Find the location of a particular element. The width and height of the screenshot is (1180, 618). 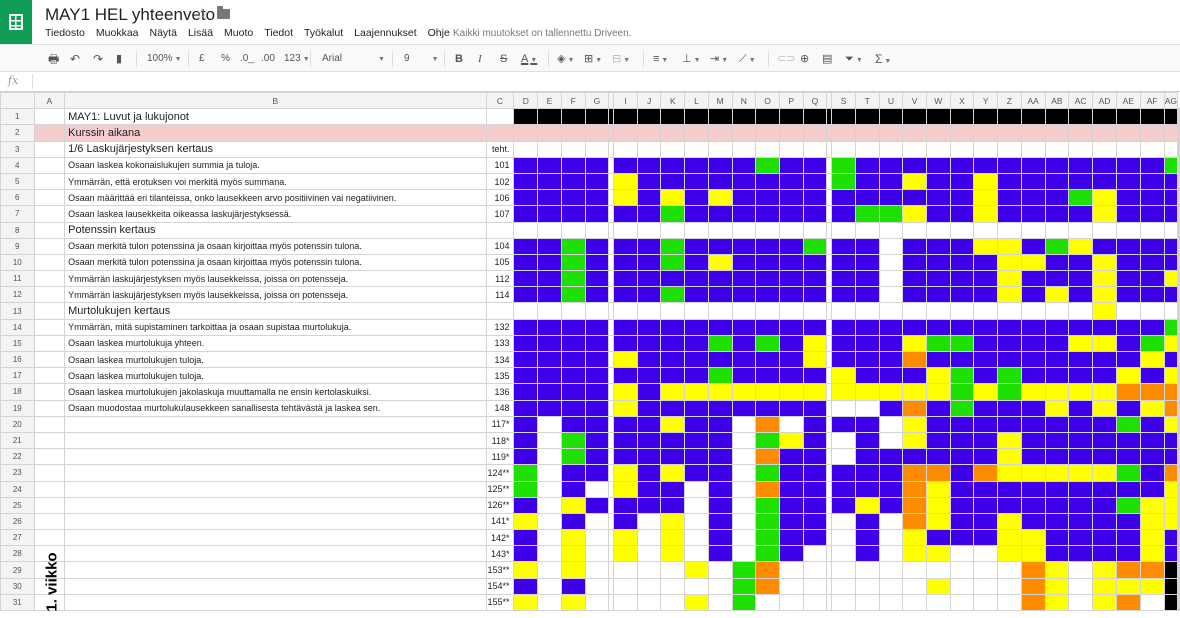

column-header-s: S is located at coordinates (843, 101).